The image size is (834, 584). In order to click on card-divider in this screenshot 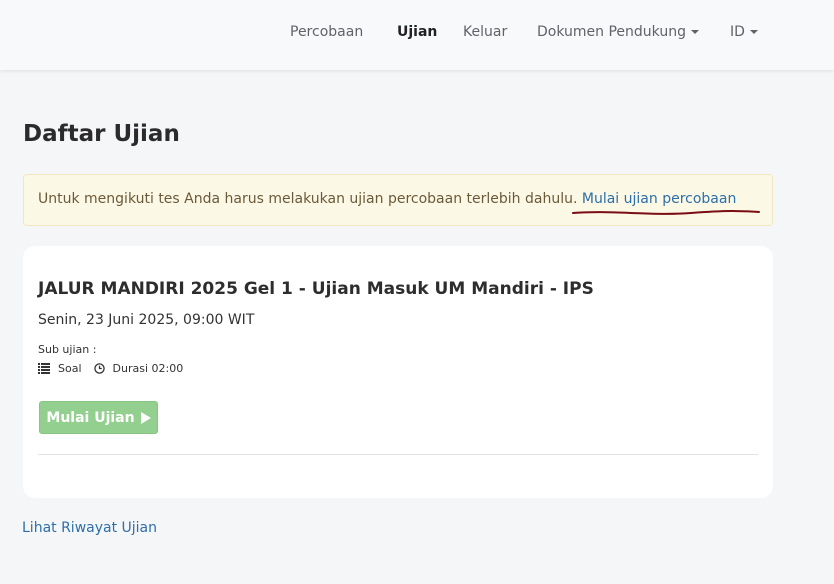, I will do `click(398, 454)`.